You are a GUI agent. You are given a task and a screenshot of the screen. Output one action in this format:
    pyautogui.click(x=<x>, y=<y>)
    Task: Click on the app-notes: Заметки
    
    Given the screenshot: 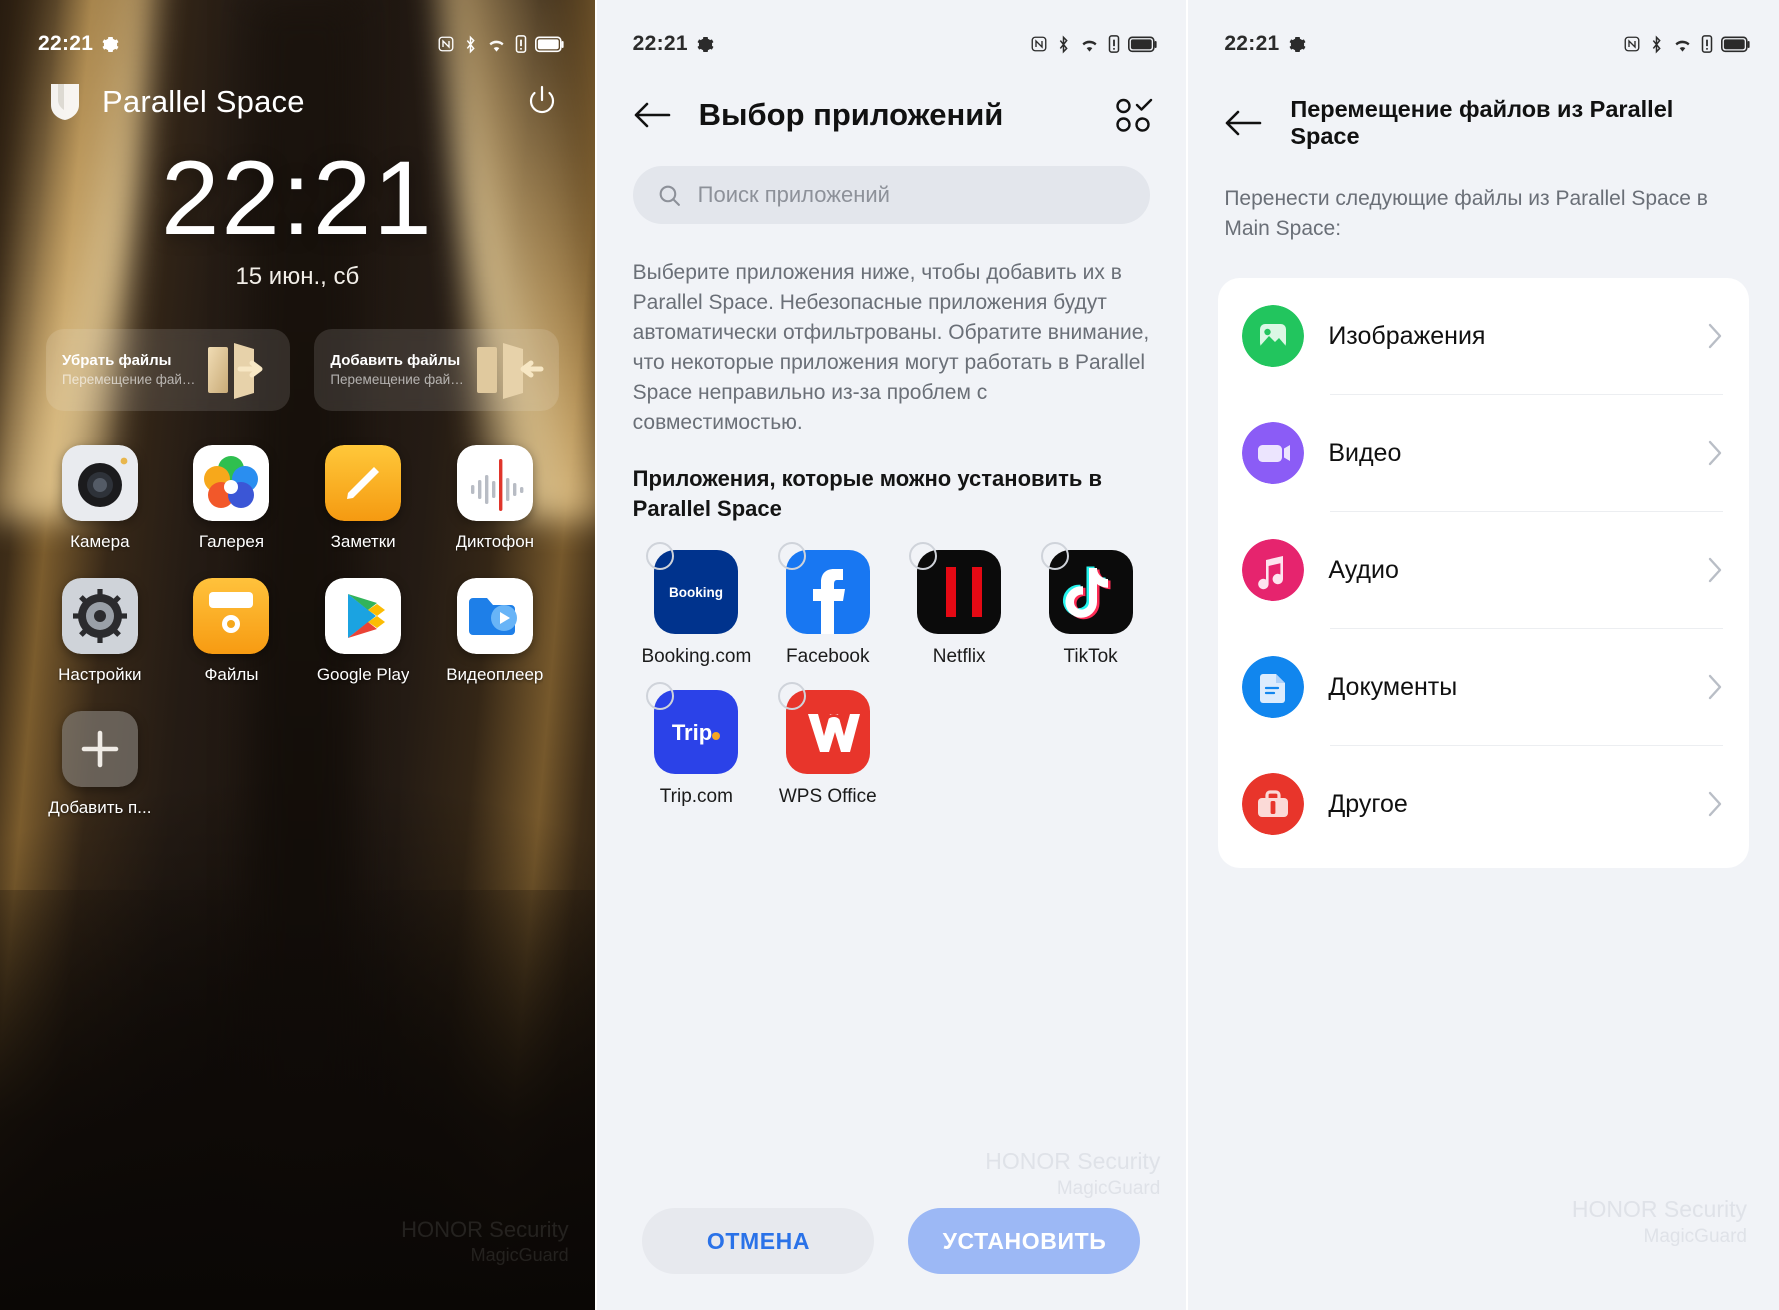 What is the action you would take?
    pyautogui.click(x=363, y=498)
    